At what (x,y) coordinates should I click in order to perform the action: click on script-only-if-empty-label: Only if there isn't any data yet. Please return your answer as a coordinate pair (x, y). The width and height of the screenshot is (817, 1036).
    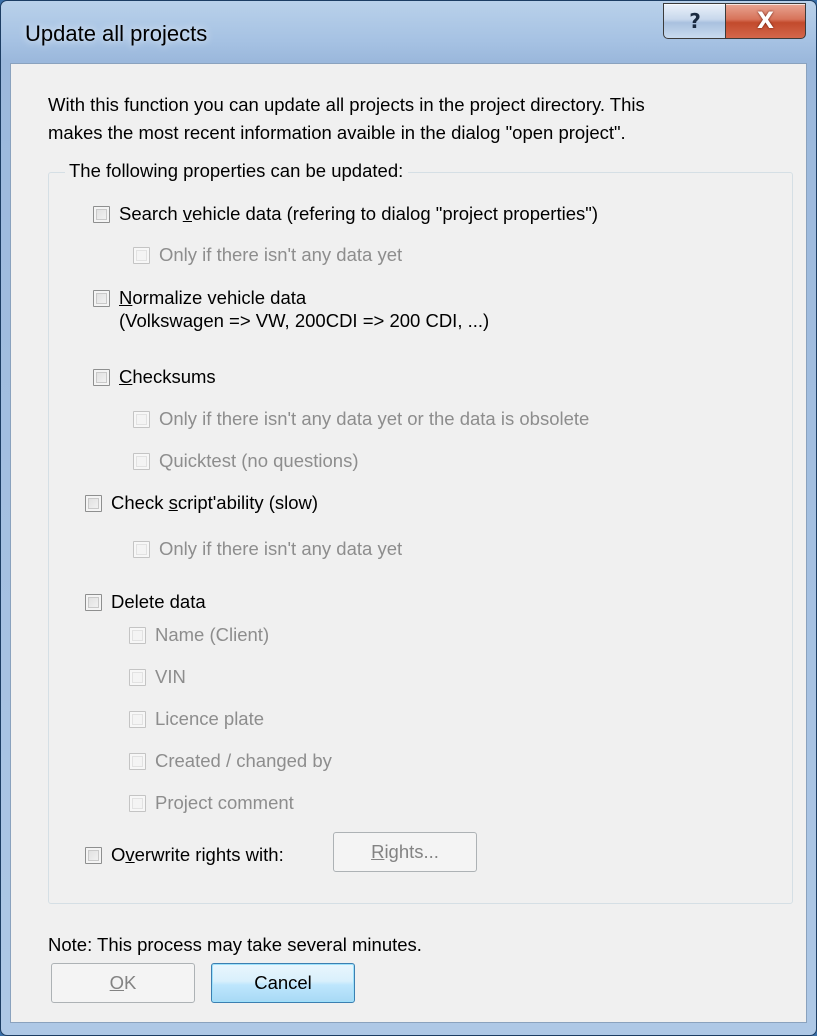
    Looking at the image, I should click on (281, 548).